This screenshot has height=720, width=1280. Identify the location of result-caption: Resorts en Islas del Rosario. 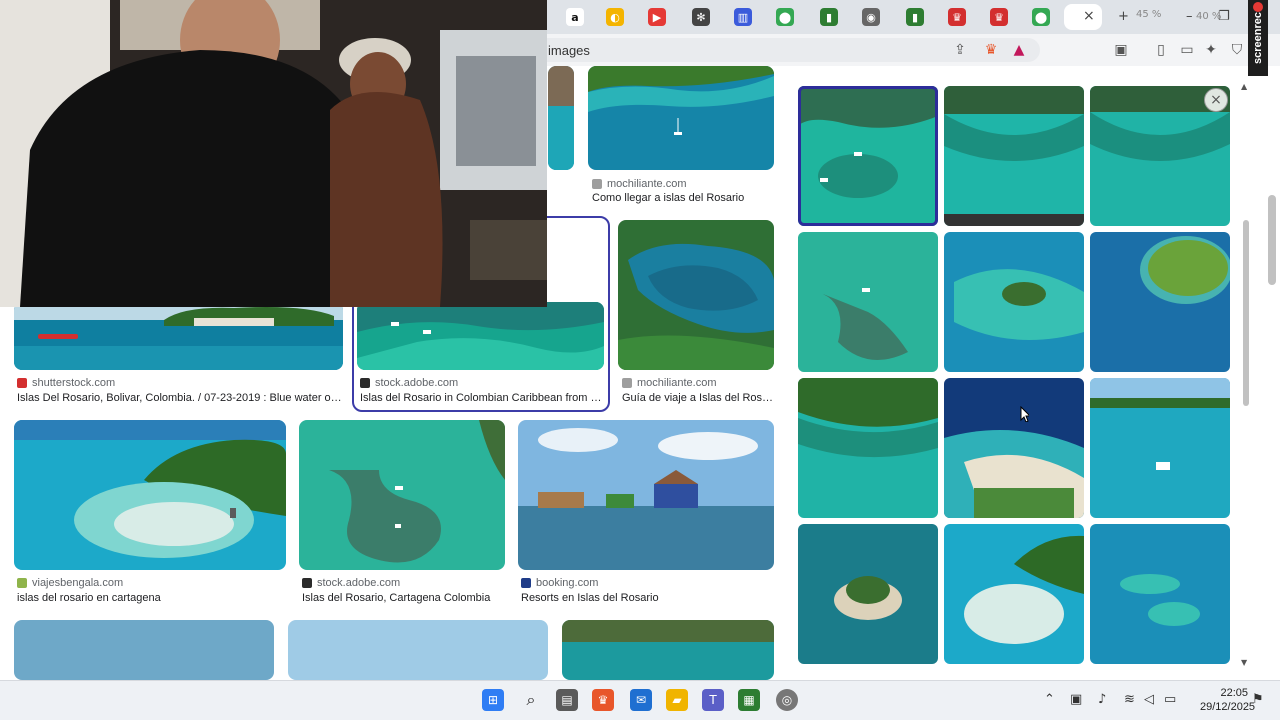
(647, 598).